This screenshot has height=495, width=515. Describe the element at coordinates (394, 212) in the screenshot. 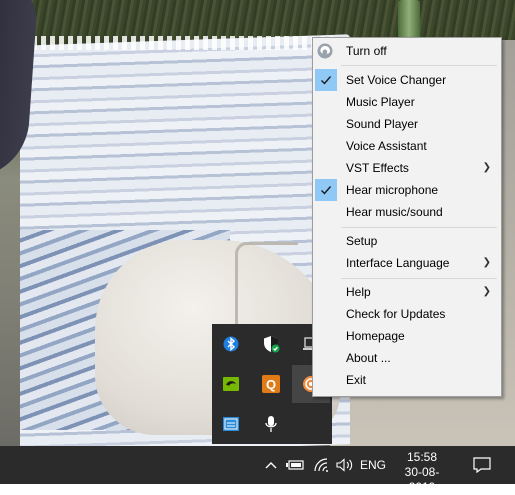

I see `menu-item-label: Hear music/sound` at that location.